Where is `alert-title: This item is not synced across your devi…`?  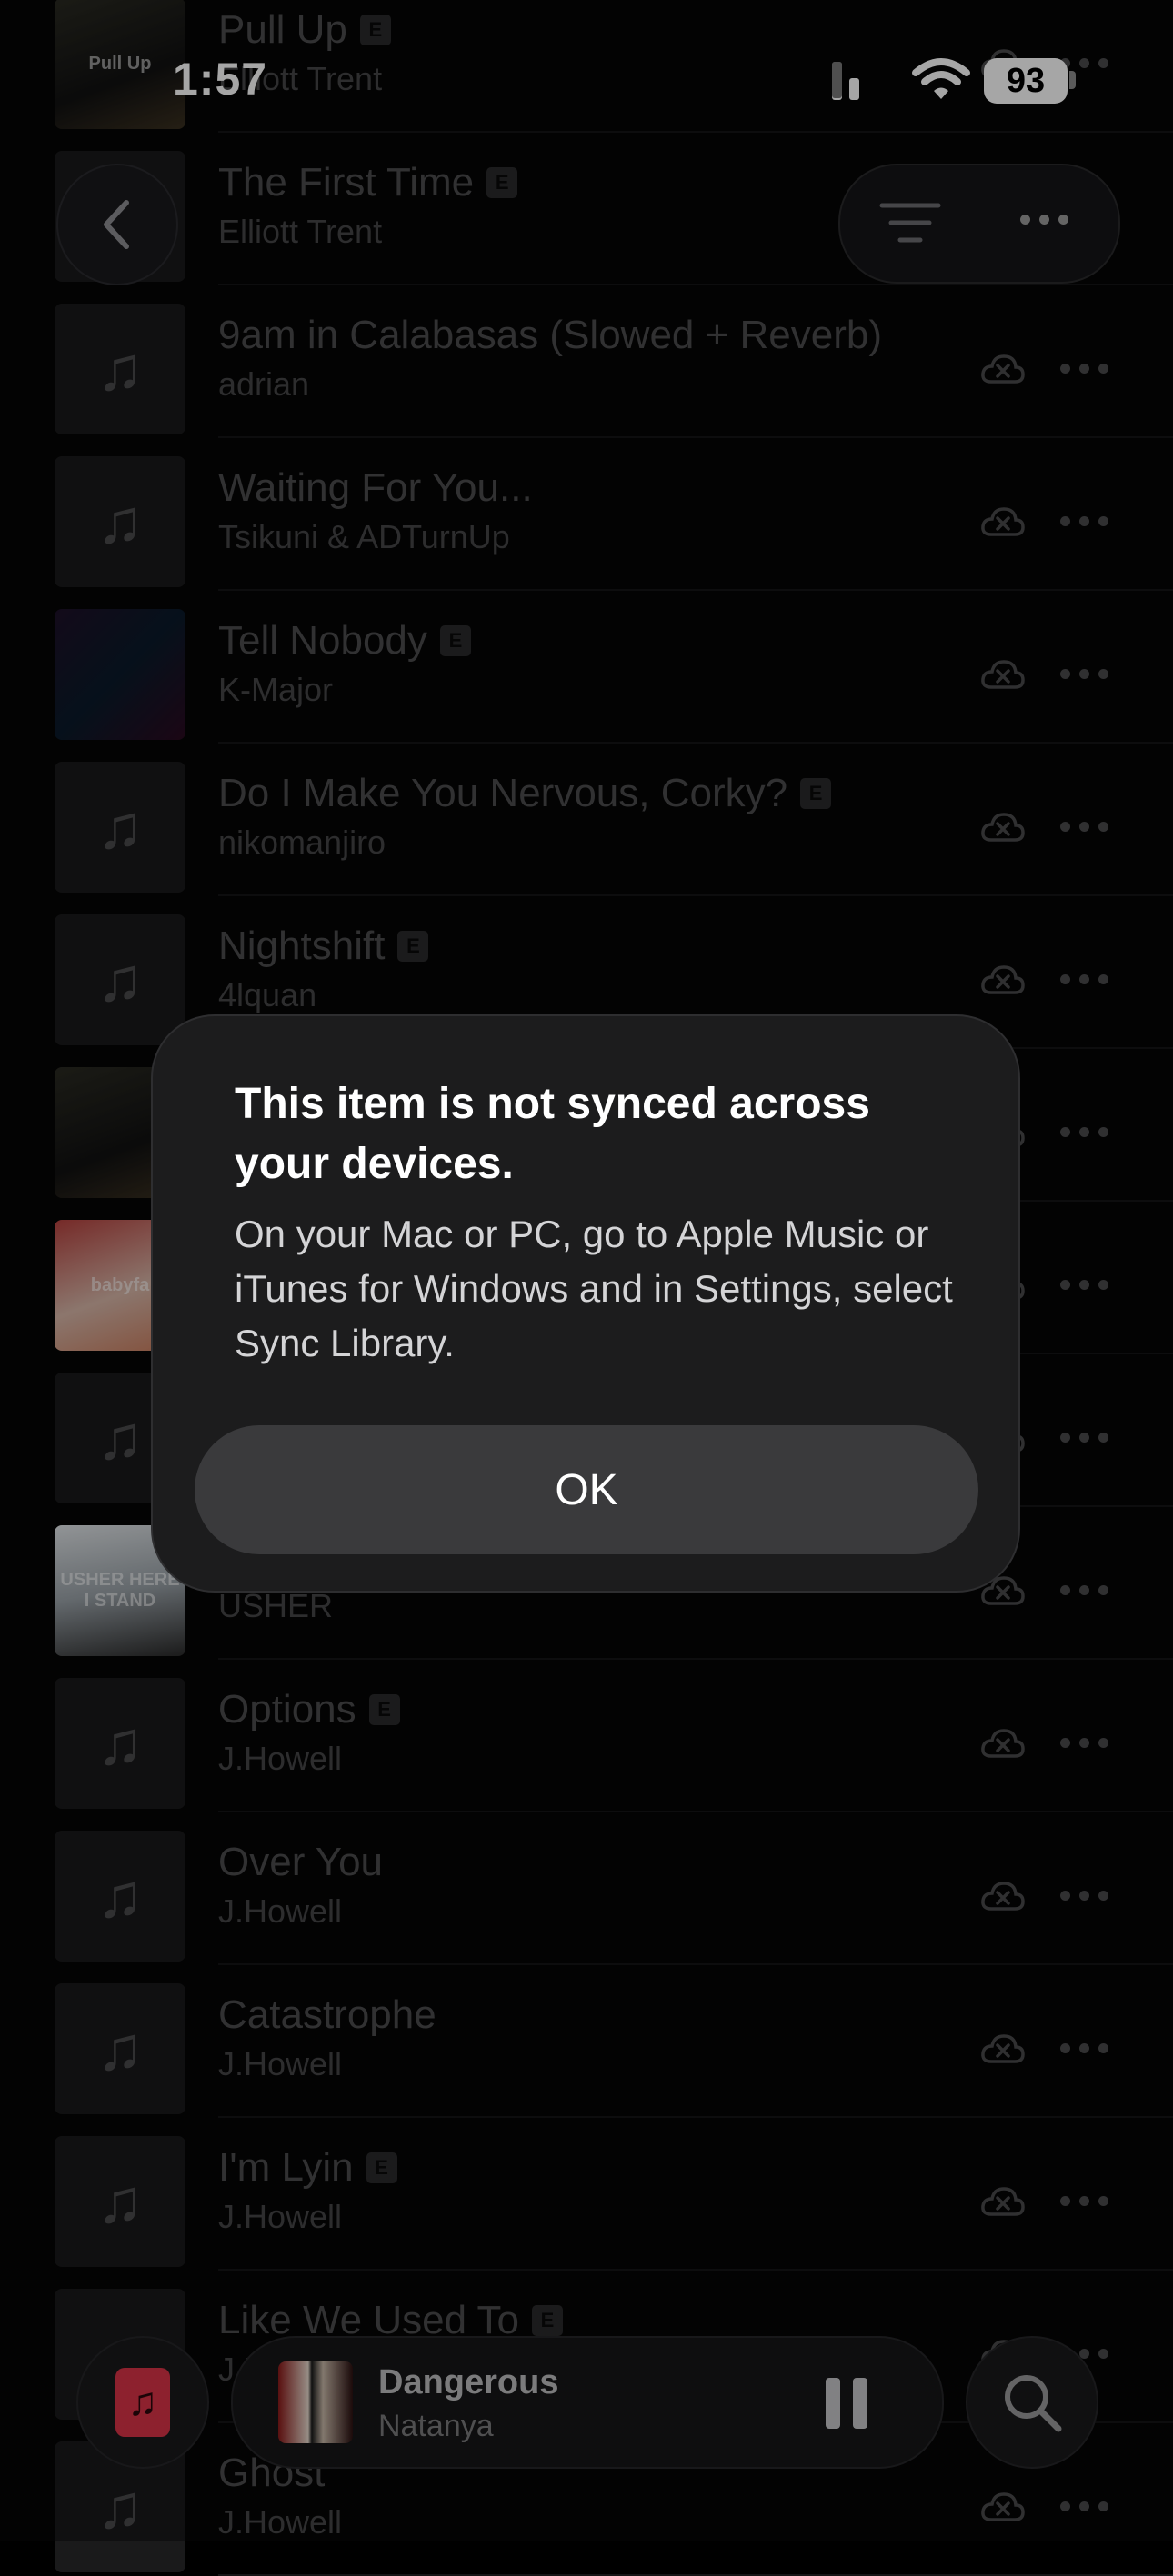 alert-title: This item is not synced across your devi… is located at coordinates (553, 1134).